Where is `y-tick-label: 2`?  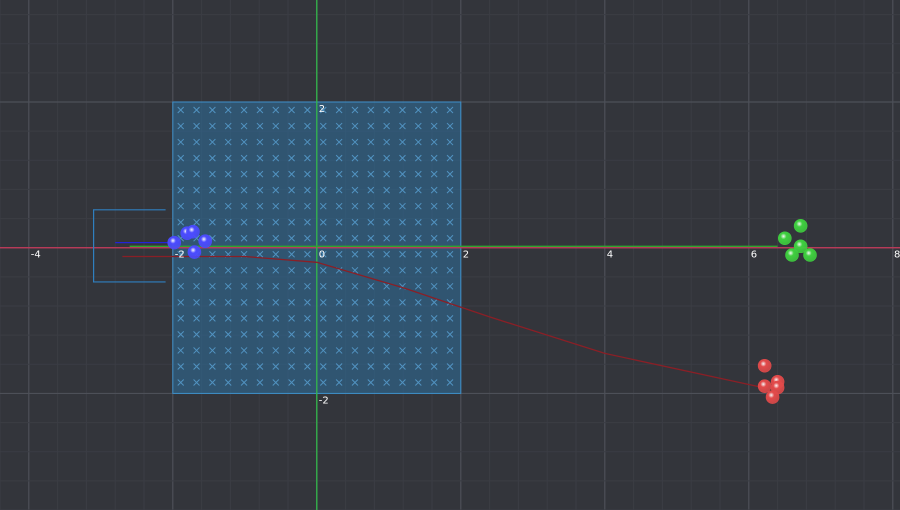 y-tick-label: 2 is located at coordinates (322, 109).